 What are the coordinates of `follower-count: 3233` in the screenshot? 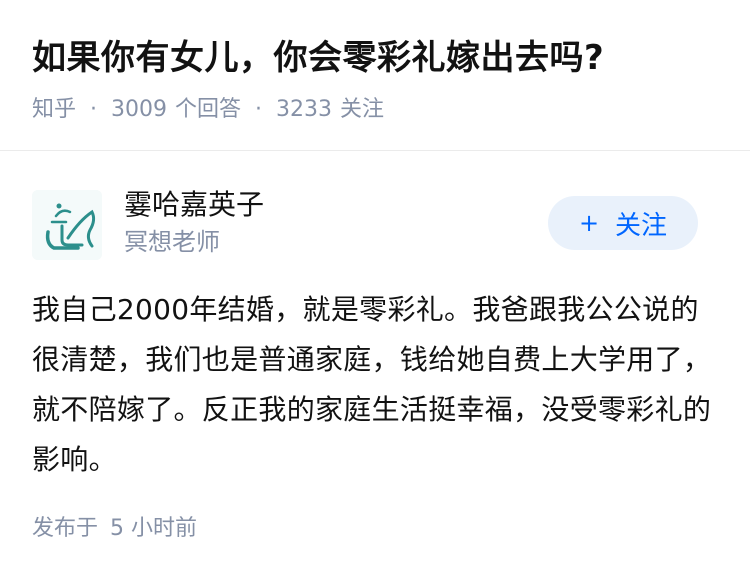 It's located at (304, 109).